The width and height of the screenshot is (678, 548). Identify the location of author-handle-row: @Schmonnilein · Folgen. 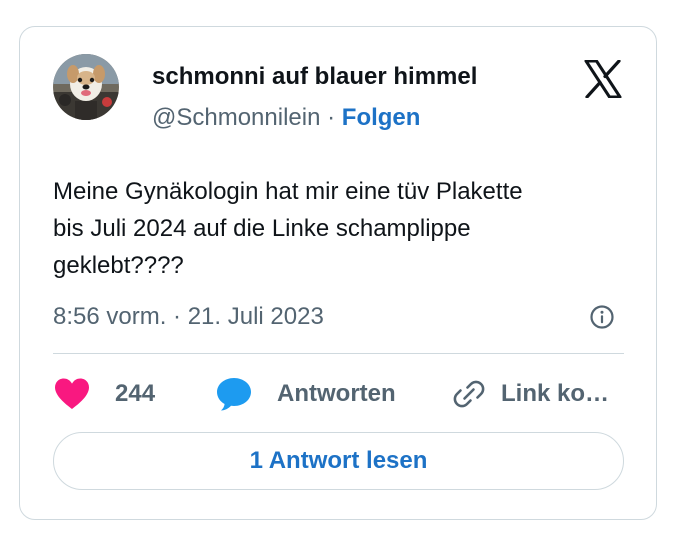
(286, 118).